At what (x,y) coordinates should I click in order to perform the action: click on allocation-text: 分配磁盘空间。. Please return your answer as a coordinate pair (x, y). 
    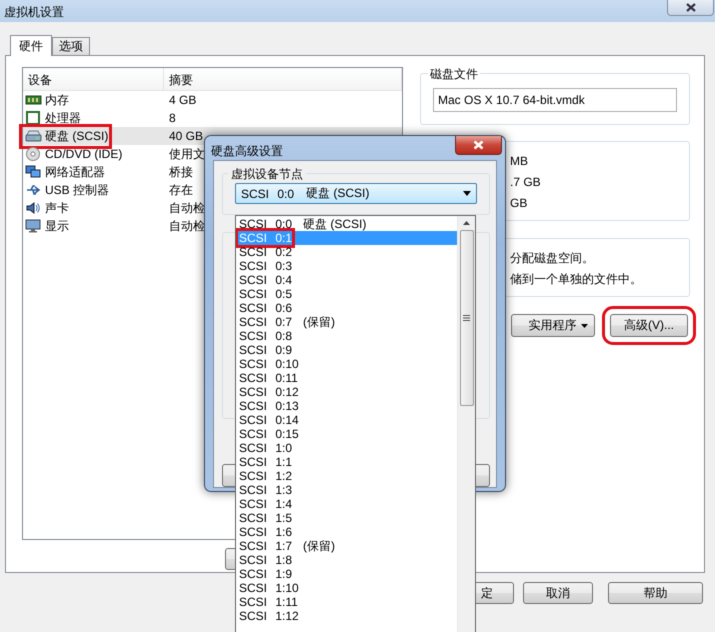
    Looking at the image, I should click on (552, 258).